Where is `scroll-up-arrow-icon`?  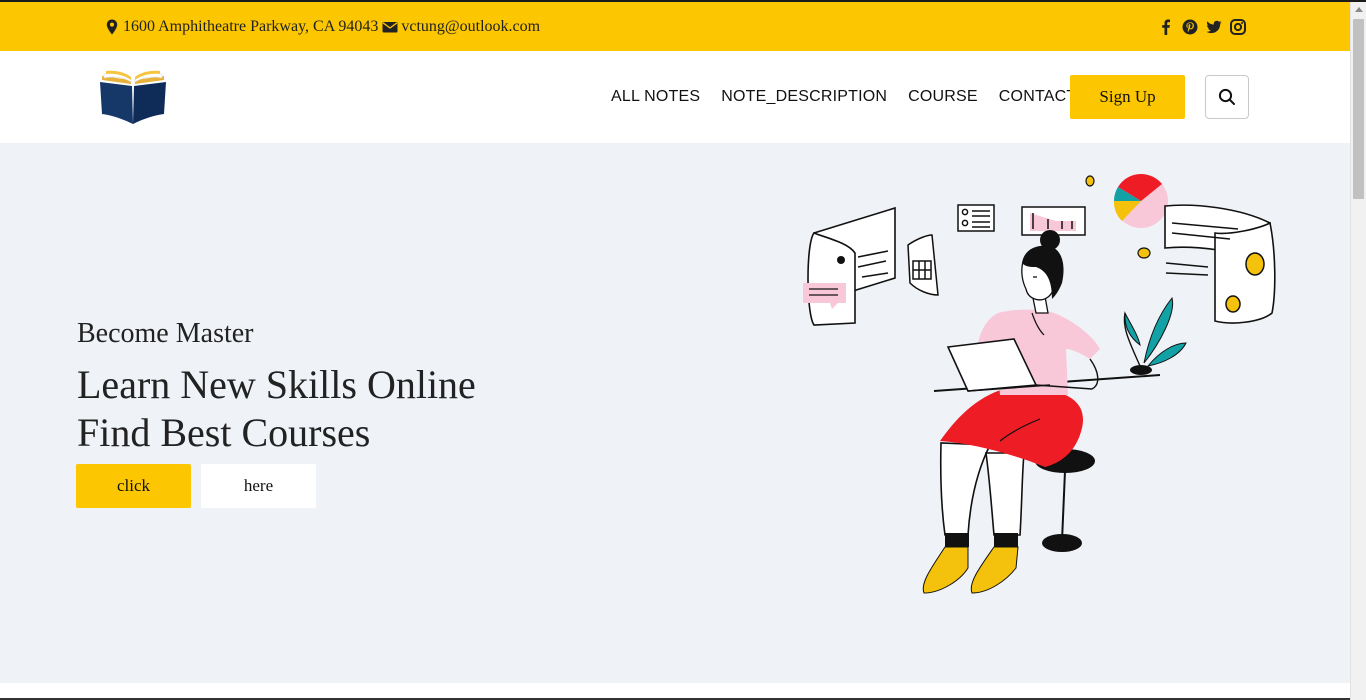 scroll-up-arrow-icon is located at coordinates (1359, 9).